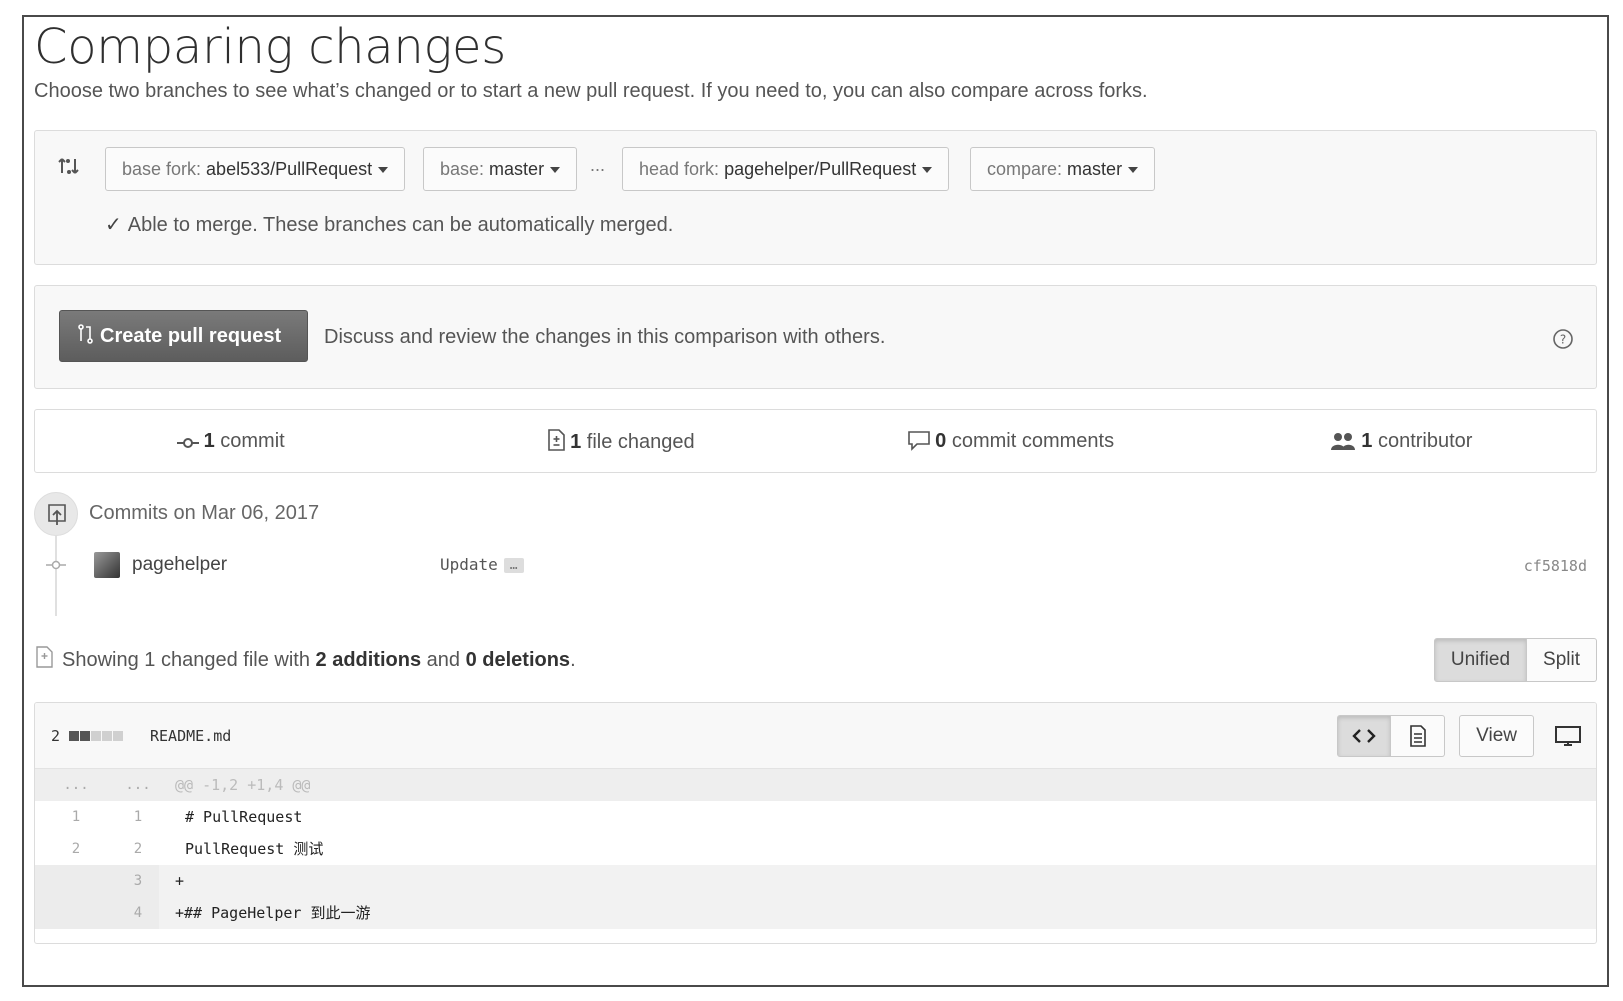 This screenshot has height=1001, width=1623. I want to click on rich-diff-button, so click(1418, 736).